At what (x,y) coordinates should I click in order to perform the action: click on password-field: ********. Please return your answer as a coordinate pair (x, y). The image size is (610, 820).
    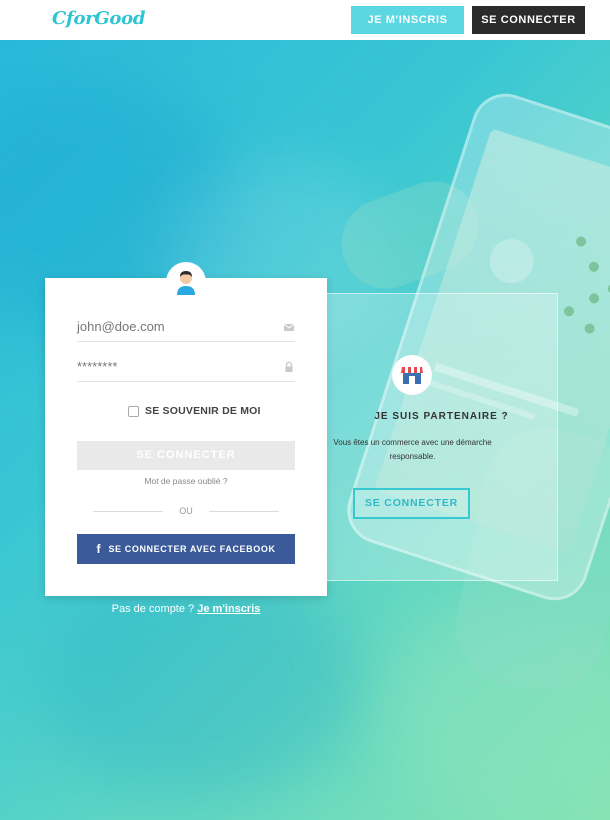
    Looking at the image, I should click on (186, 369).